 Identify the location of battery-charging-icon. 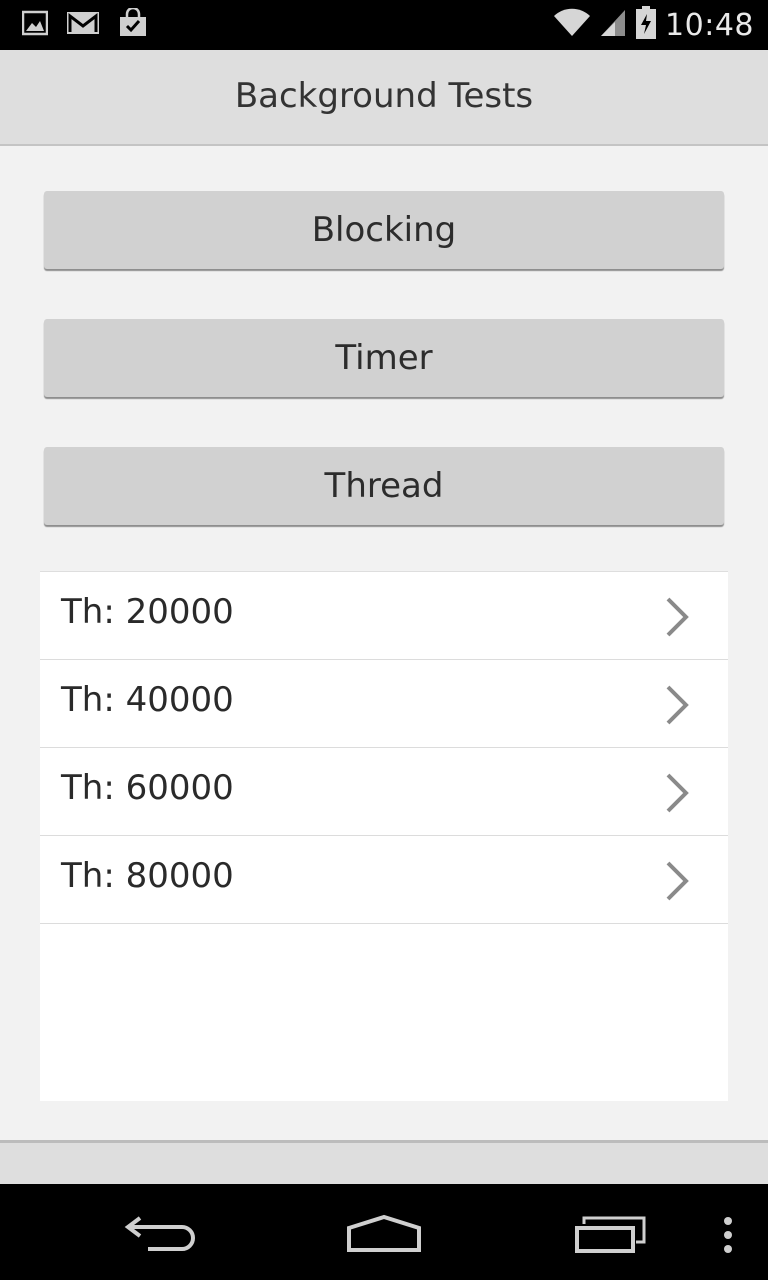
(646, 25).